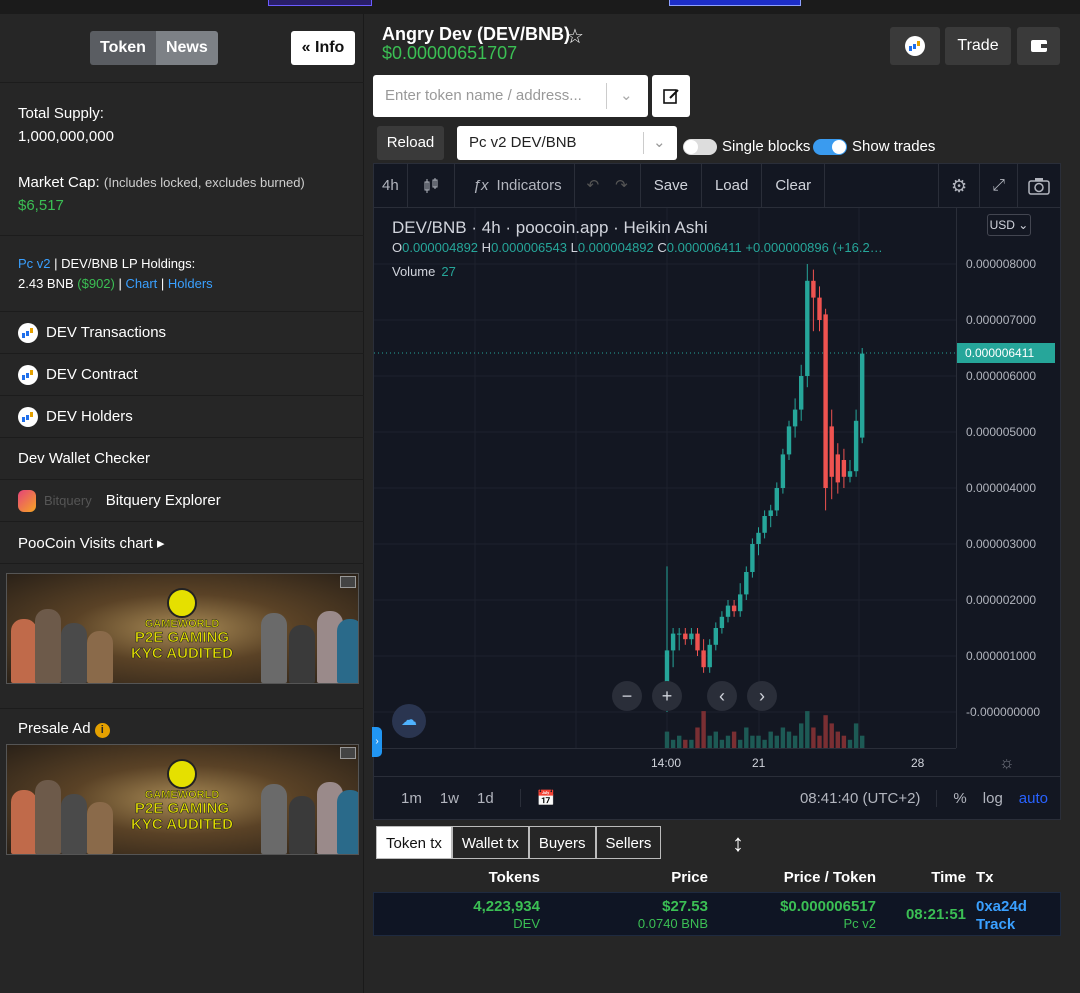  I want to click on info-button: « Info, so click(323, 48).